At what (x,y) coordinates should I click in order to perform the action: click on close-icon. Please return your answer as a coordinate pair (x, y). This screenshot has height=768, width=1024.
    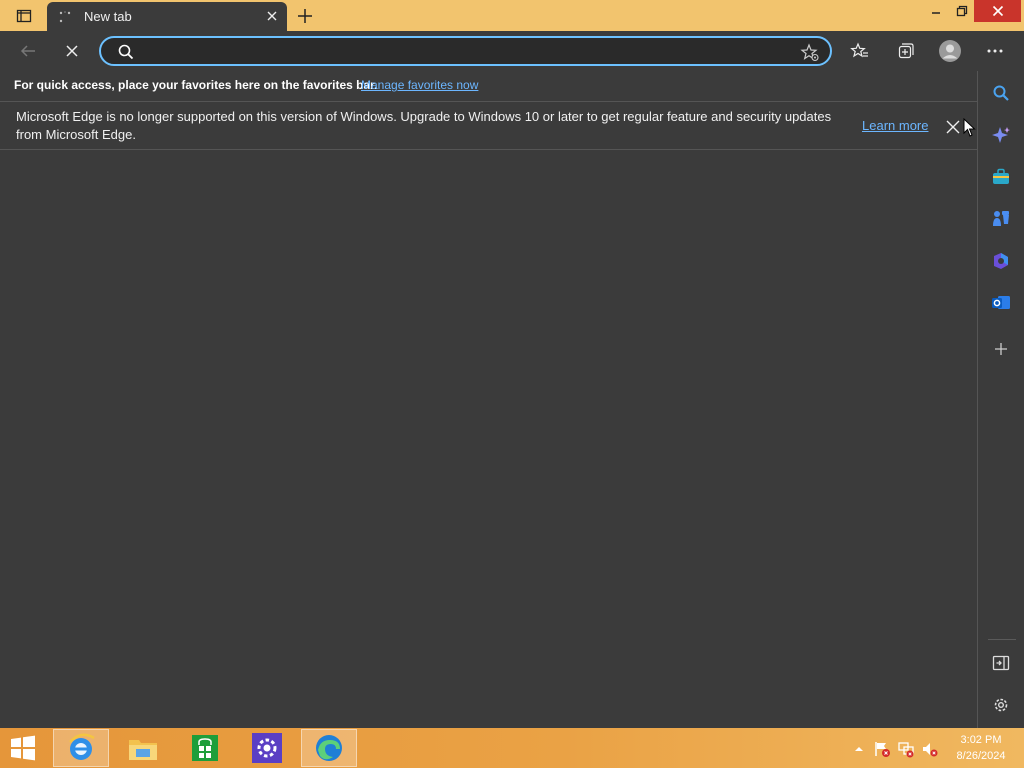
    Looking at the image, I should click on (997, 11).